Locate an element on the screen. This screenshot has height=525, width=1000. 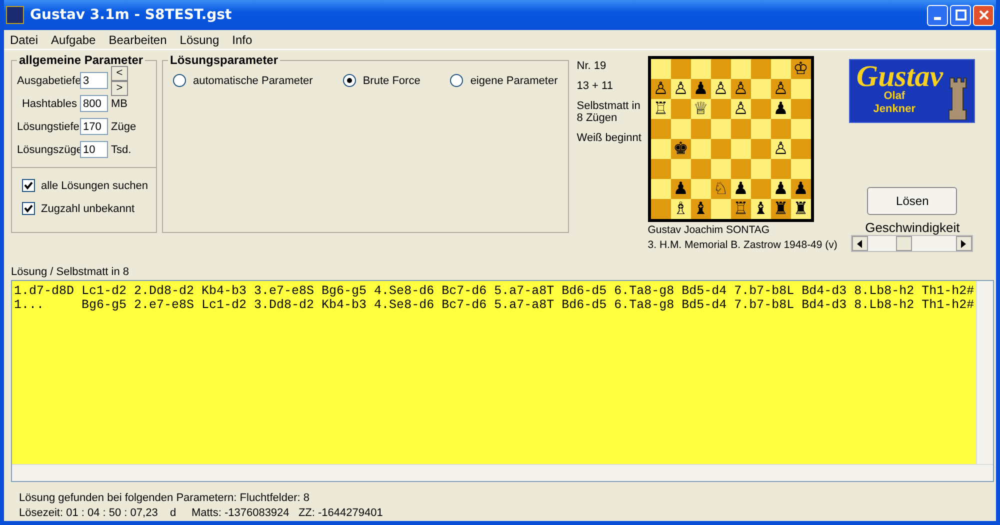
group-title: Lösungsparameter is located at coordinates (224, 60).